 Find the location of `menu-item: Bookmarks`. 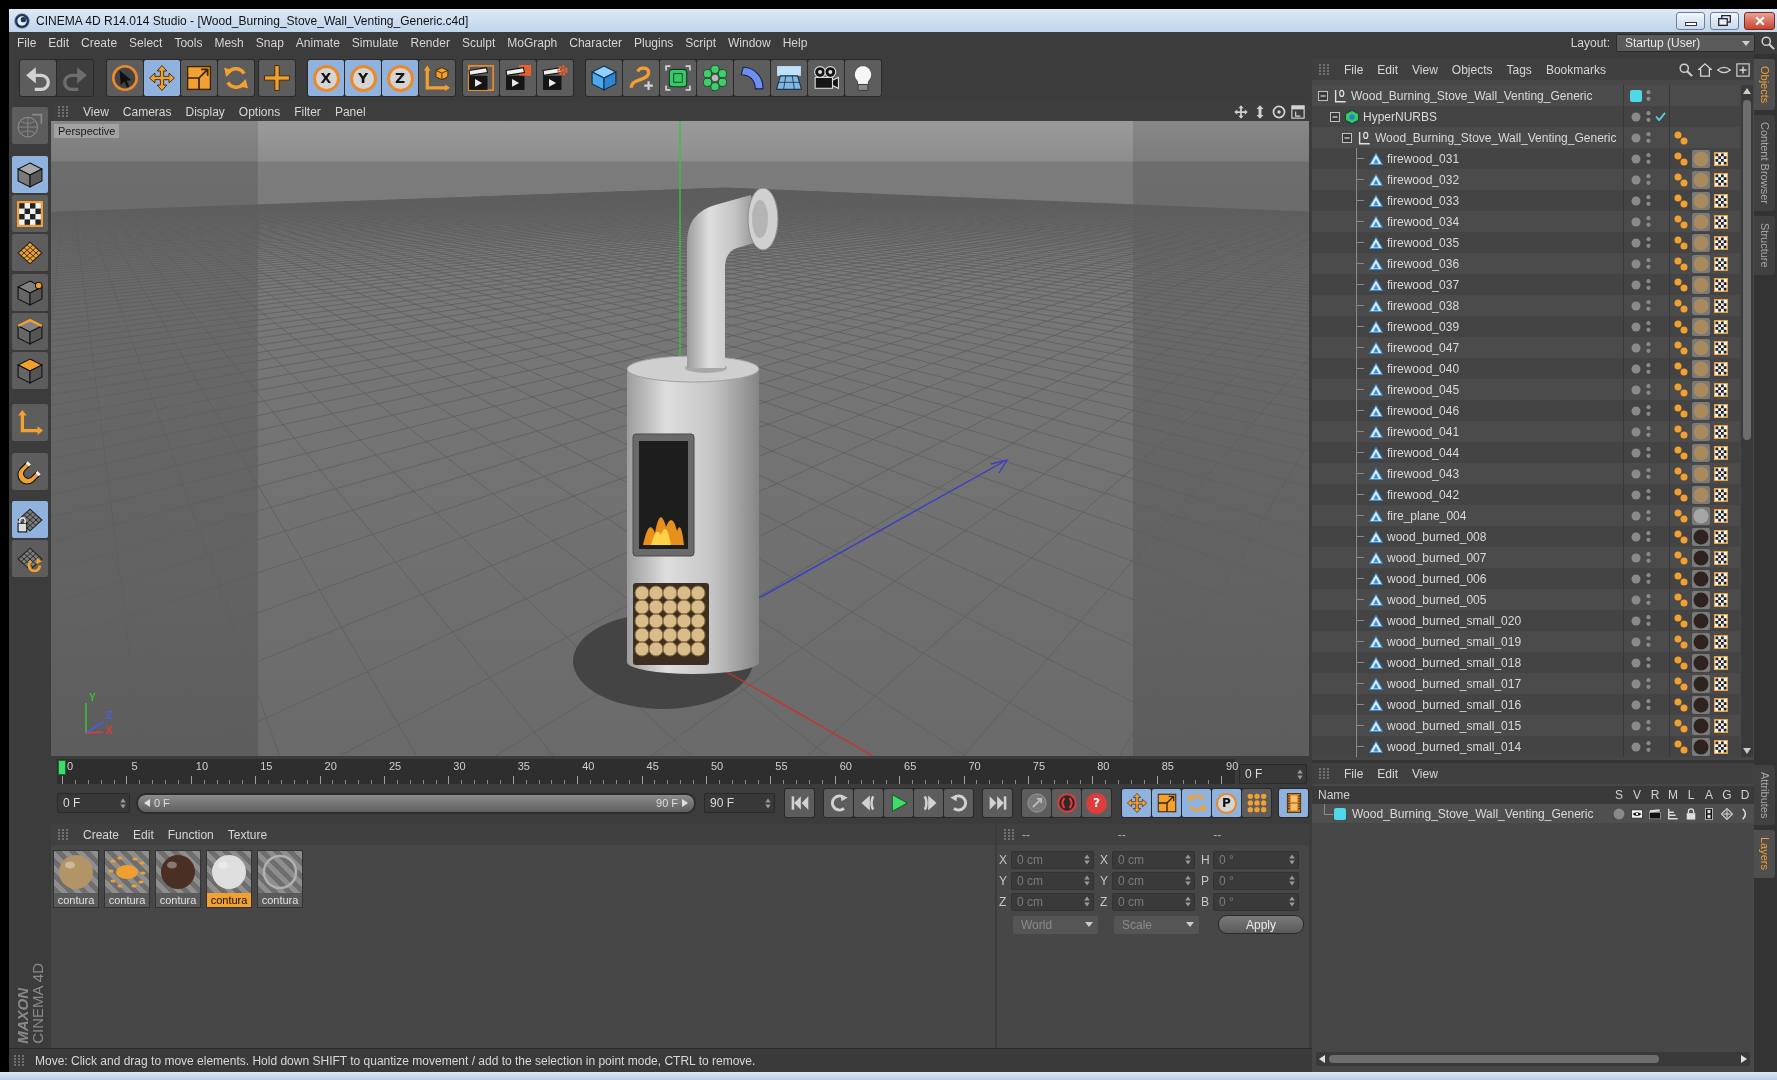

menu-item: Bookmarks is located at coordinates (1575, 69).